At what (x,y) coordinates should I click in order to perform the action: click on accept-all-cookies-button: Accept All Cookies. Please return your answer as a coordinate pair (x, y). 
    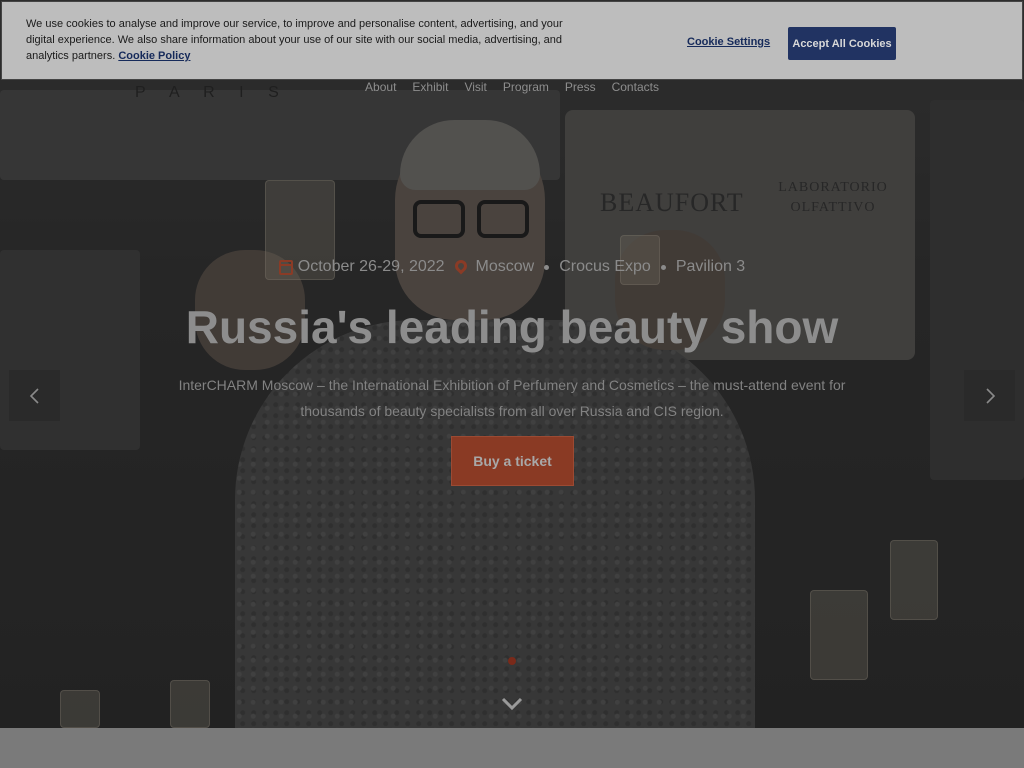
    Looking at the image, I should click on (842, 43).